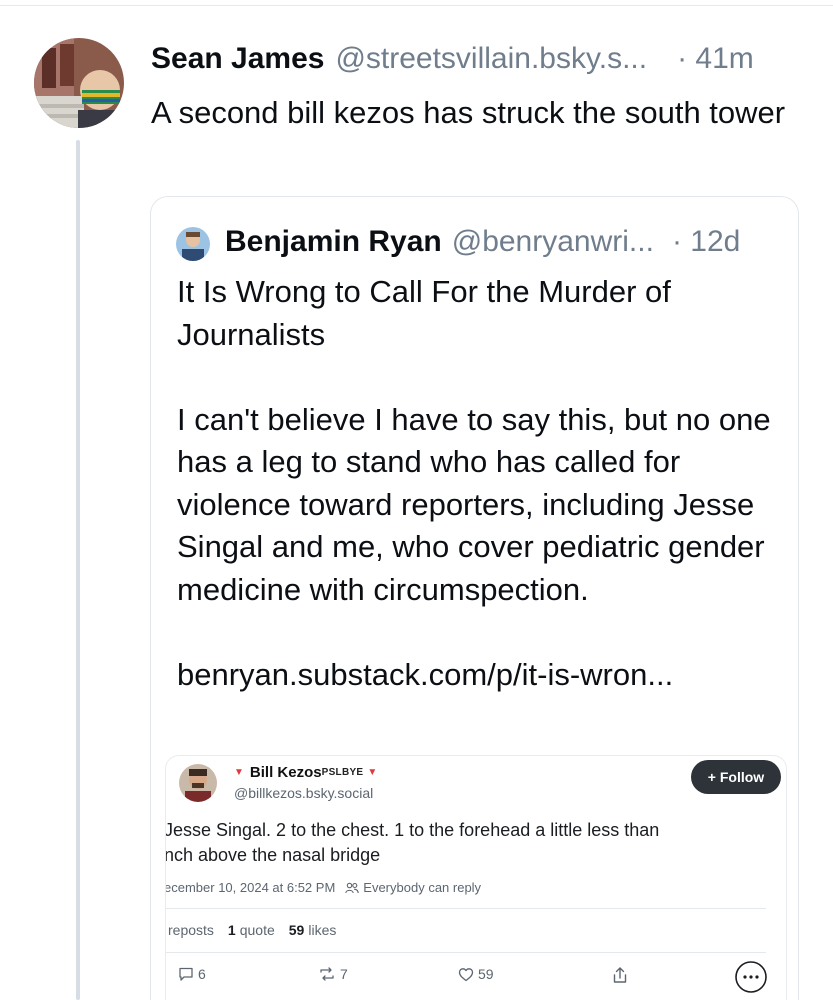  I want to click on repost-count: 7, so click(344, 974).